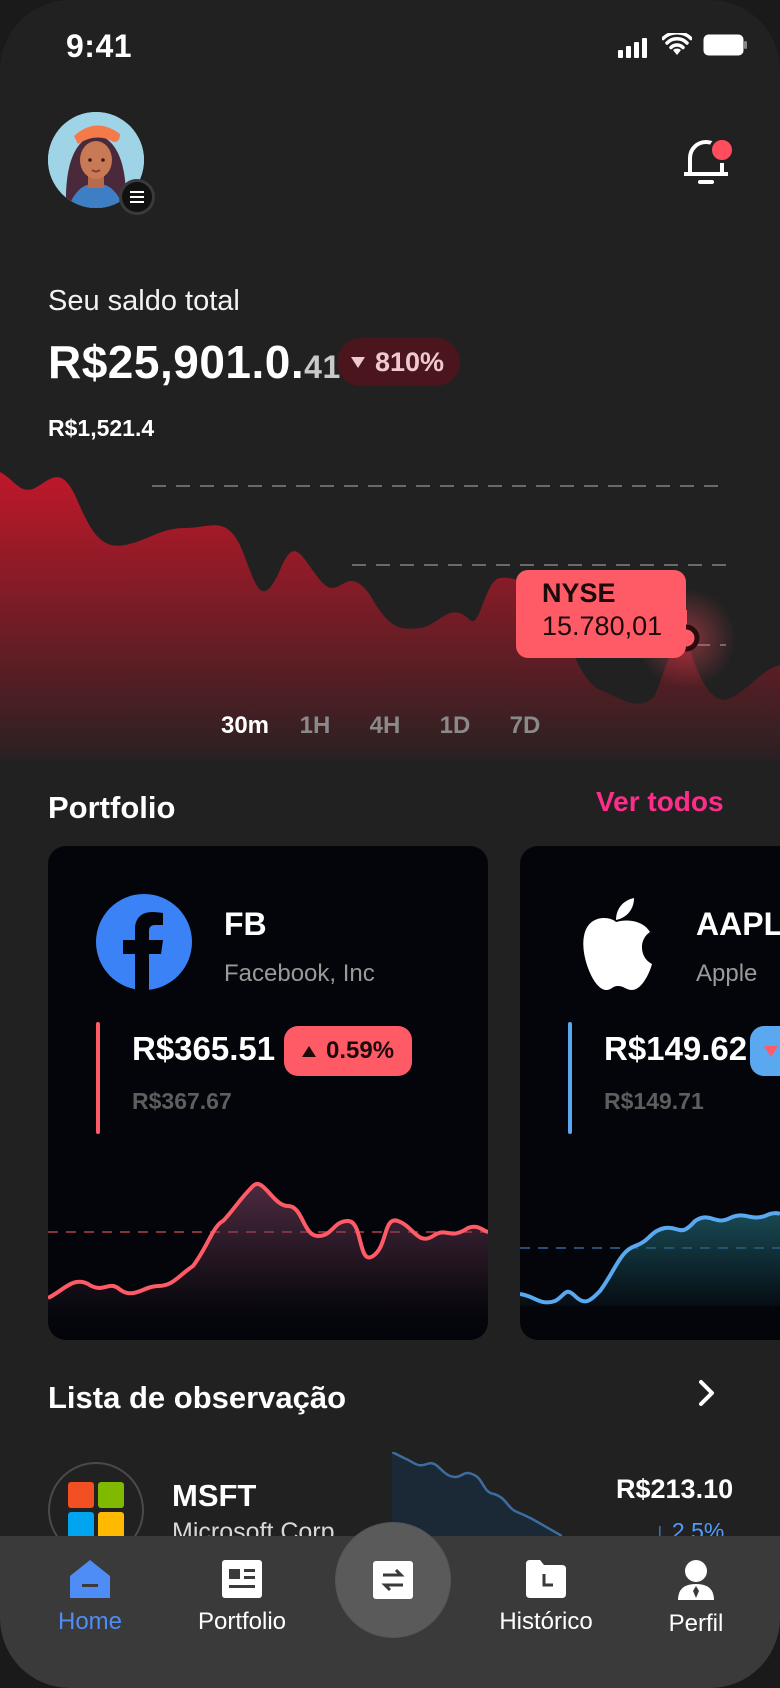 This screenshot has width=780, height=1688. Describe the element at coordinates (477, 1494) in the screenshot. I see `watchlist-sparkline` at that location.